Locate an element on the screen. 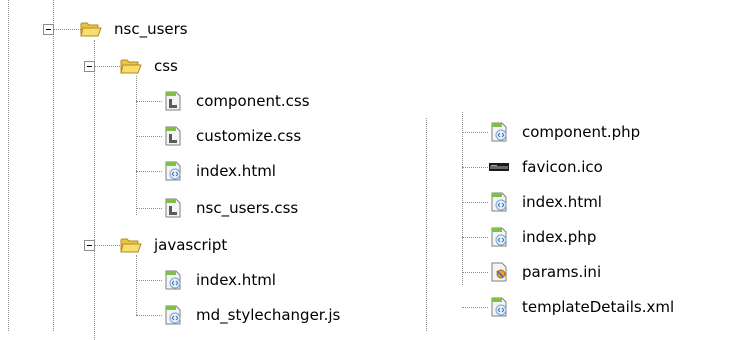 The height and width of the screenshot is (340, 735). tree-node-component-php: component.php is located at coordinates (564, 132).